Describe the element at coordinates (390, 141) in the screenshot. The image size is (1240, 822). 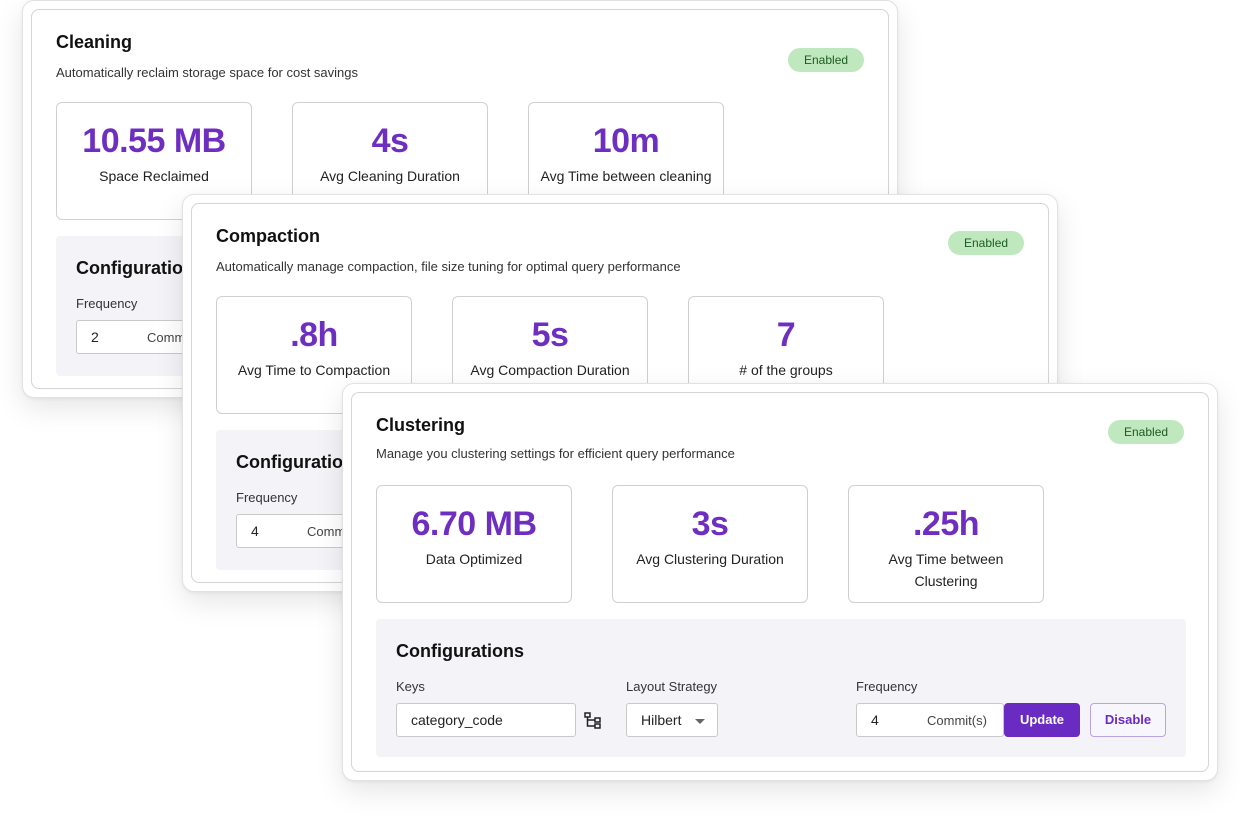
I see `metric-value: 4s` at that location.